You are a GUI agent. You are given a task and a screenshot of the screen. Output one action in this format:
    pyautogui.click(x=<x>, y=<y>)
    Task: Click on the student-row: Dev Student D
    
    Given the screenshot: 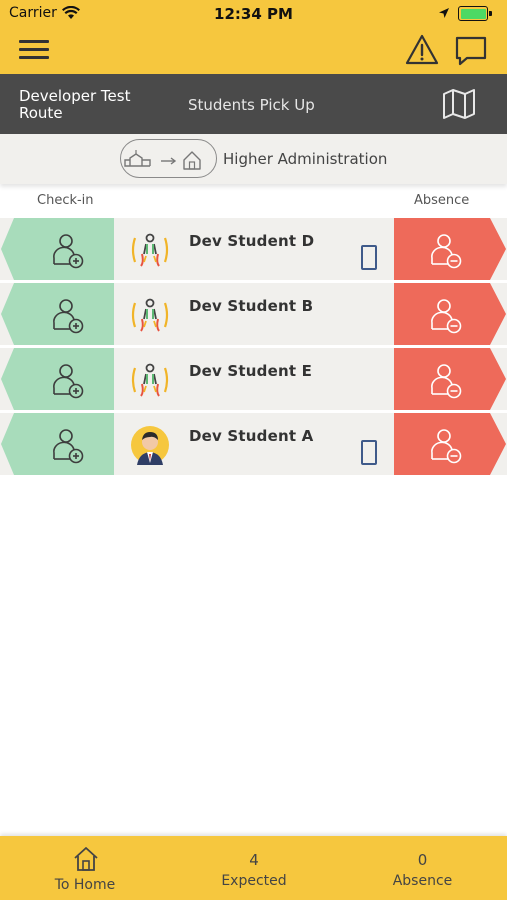 What is the action you would take?
    pyautogui.click(x=253, y=249)
    